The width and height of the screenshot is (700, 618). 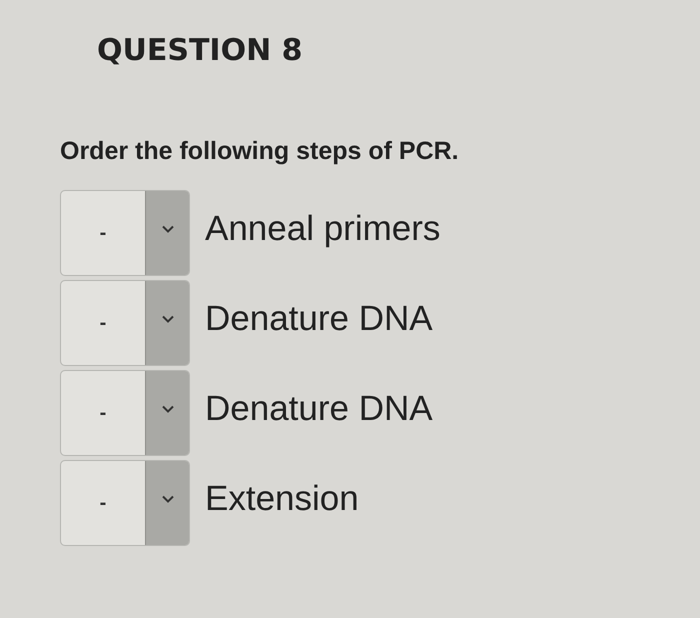 What do you see at coordinates (200, 51) in the screenshot?
I see `question-title: QUESTION 8` at bounding box center [200, 51].